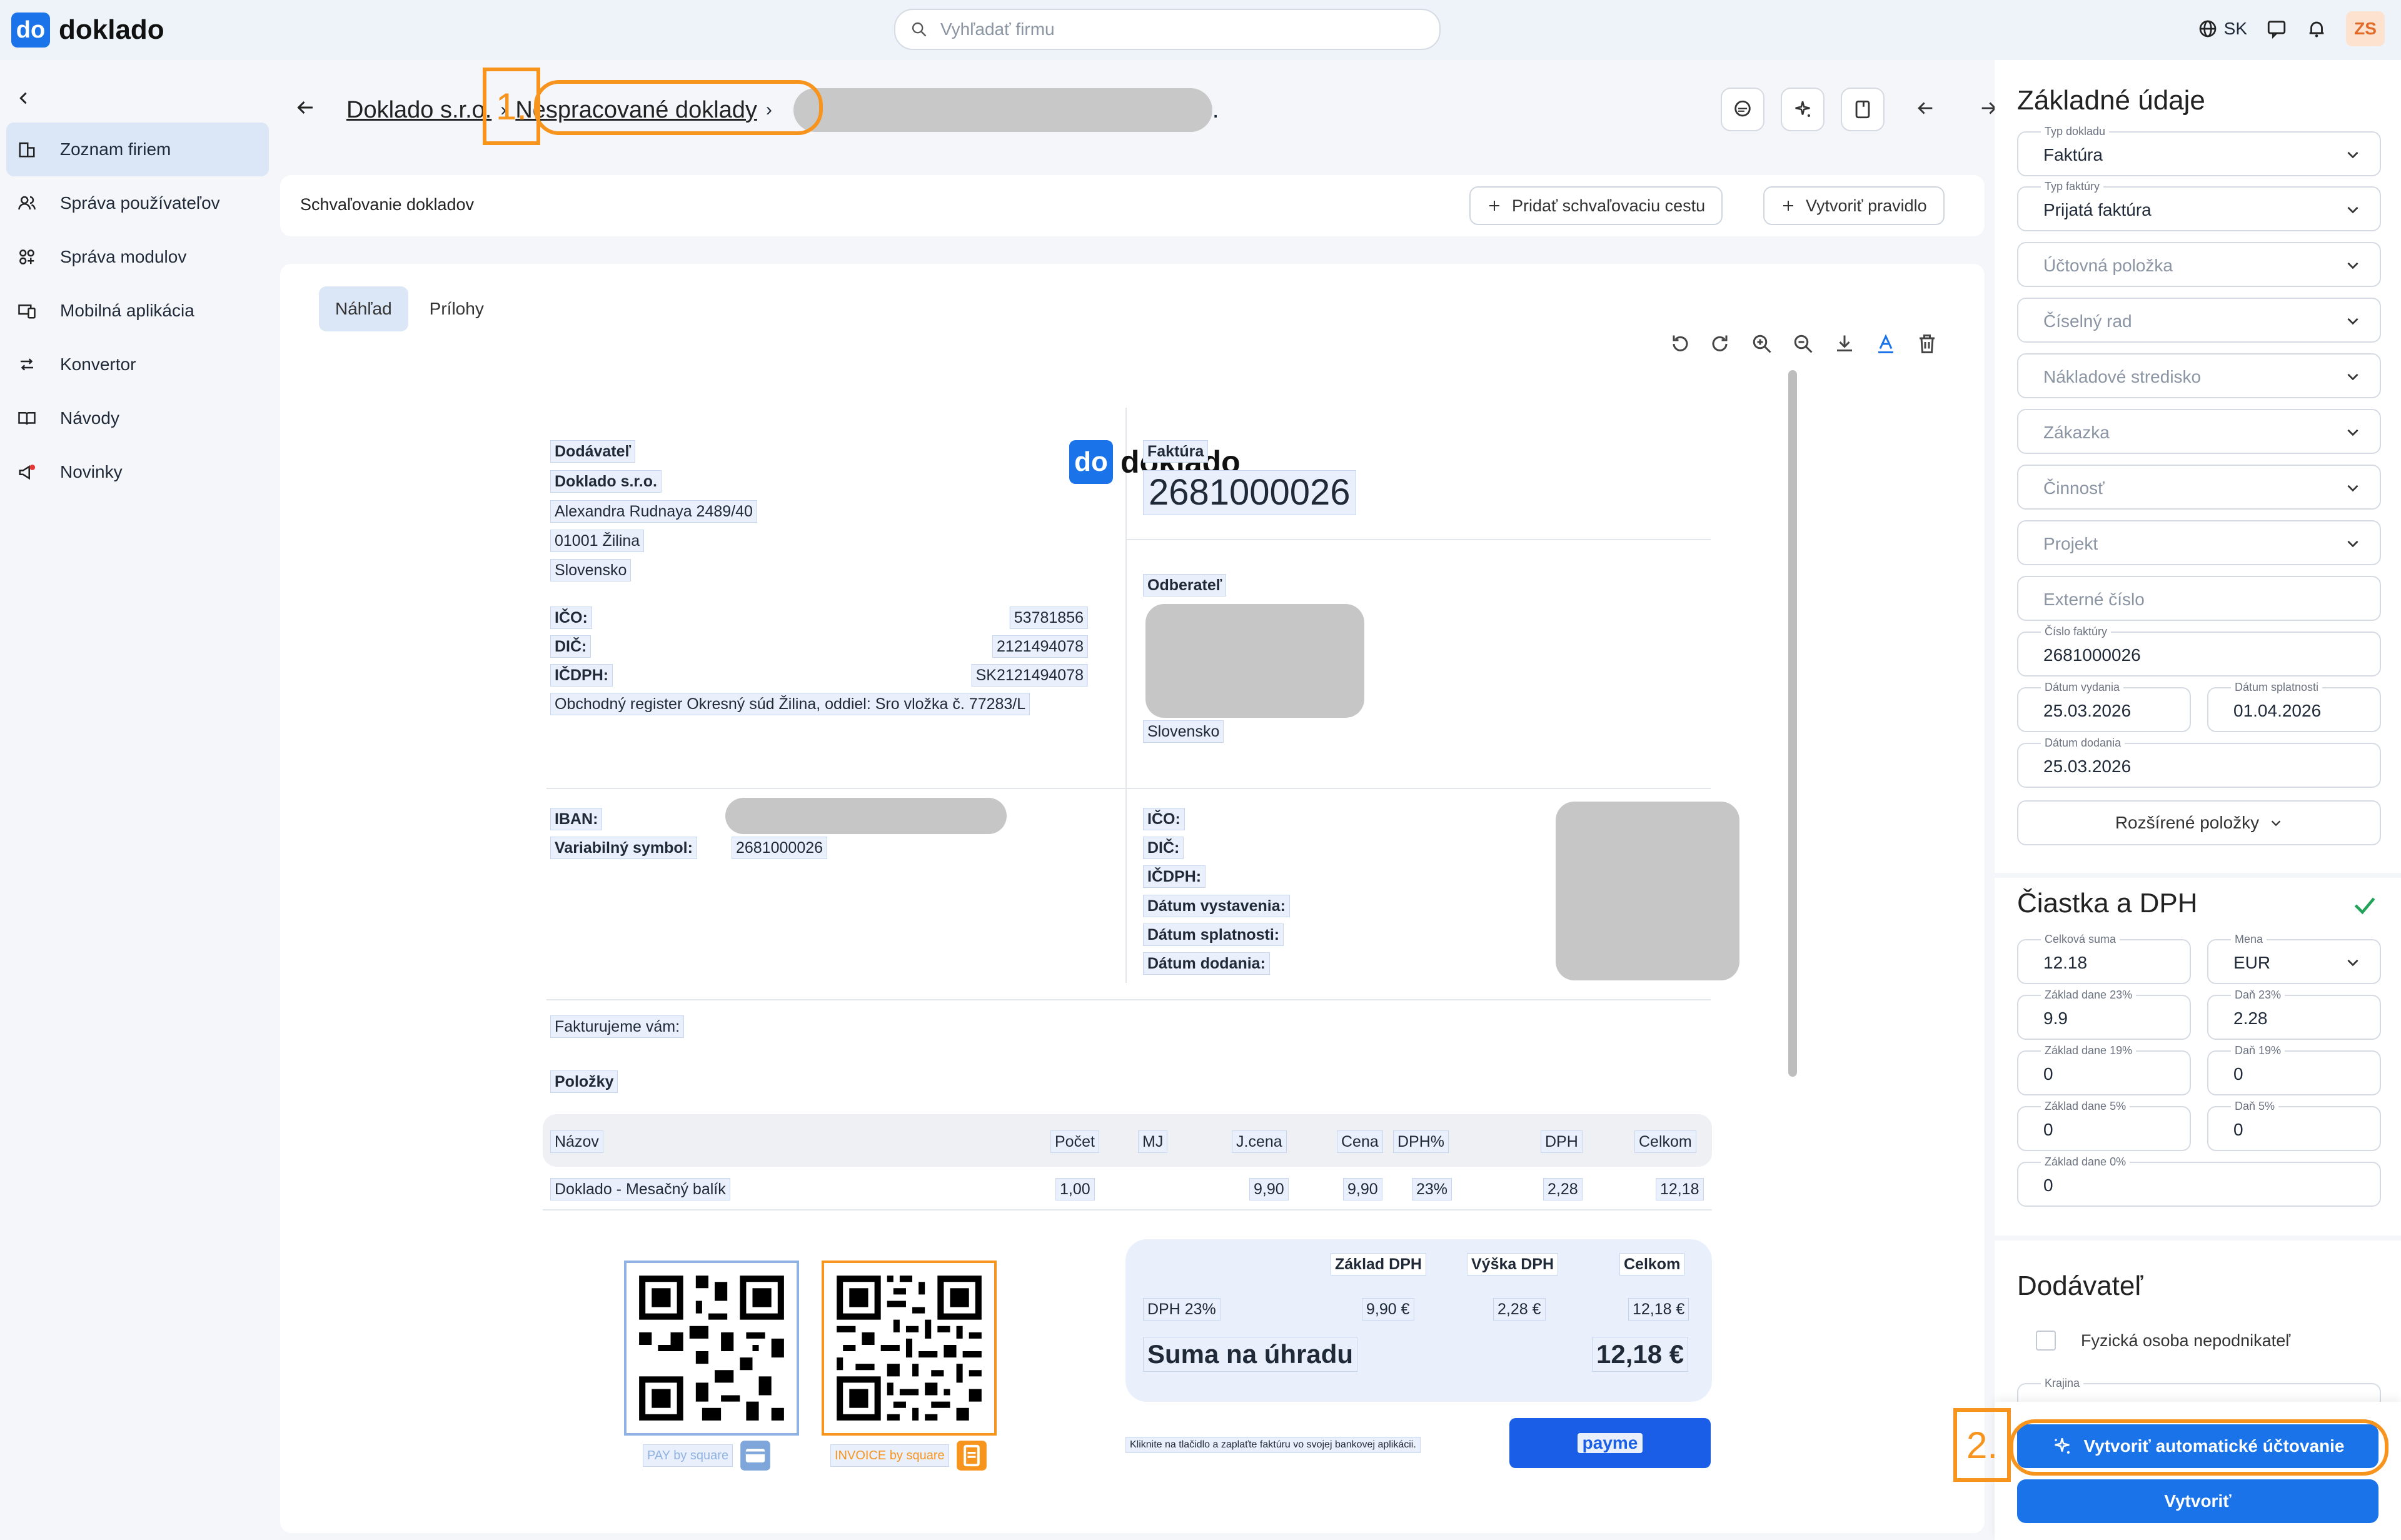 The image size is (2401, 1540). What do you see at coordinates (2070, 543) in the screenshot?
I see `project-placeholder: Projekt` at bounding box center [2070, 543].